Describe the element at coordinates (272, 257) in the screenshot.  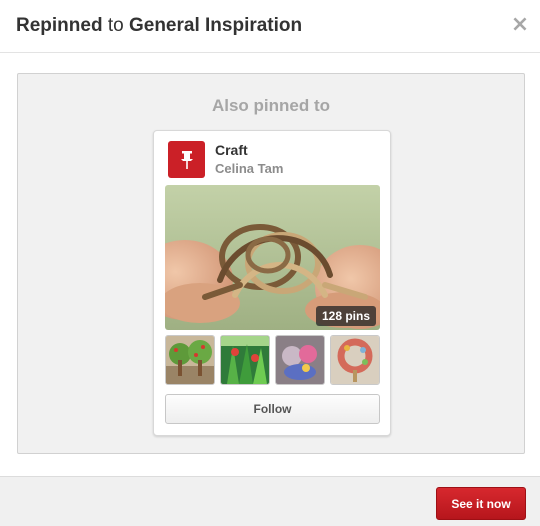
I see `board-cover-image: 128 pins` at that location.